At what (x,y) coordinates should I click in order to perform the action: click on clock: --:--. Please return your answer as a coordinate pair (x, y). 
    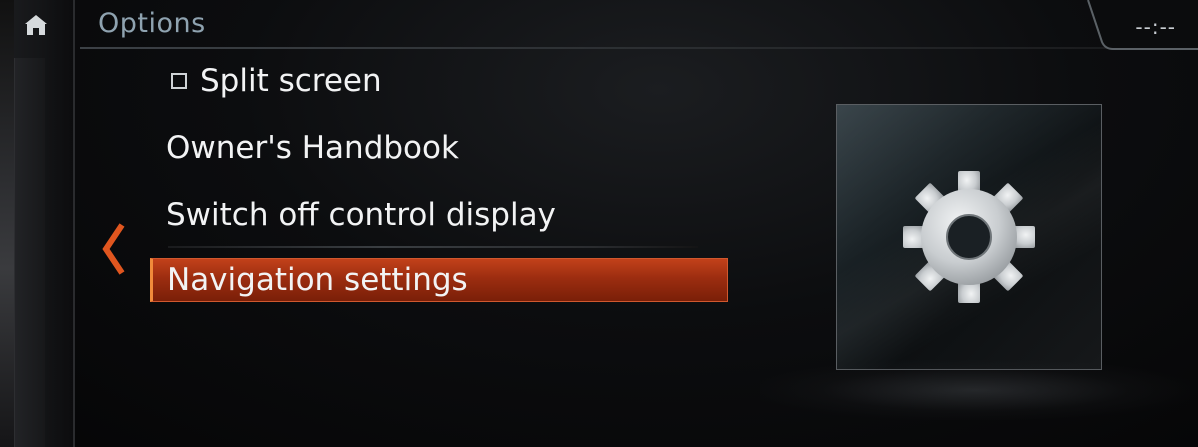
    Looking at the image, I should click on (1155, 27).